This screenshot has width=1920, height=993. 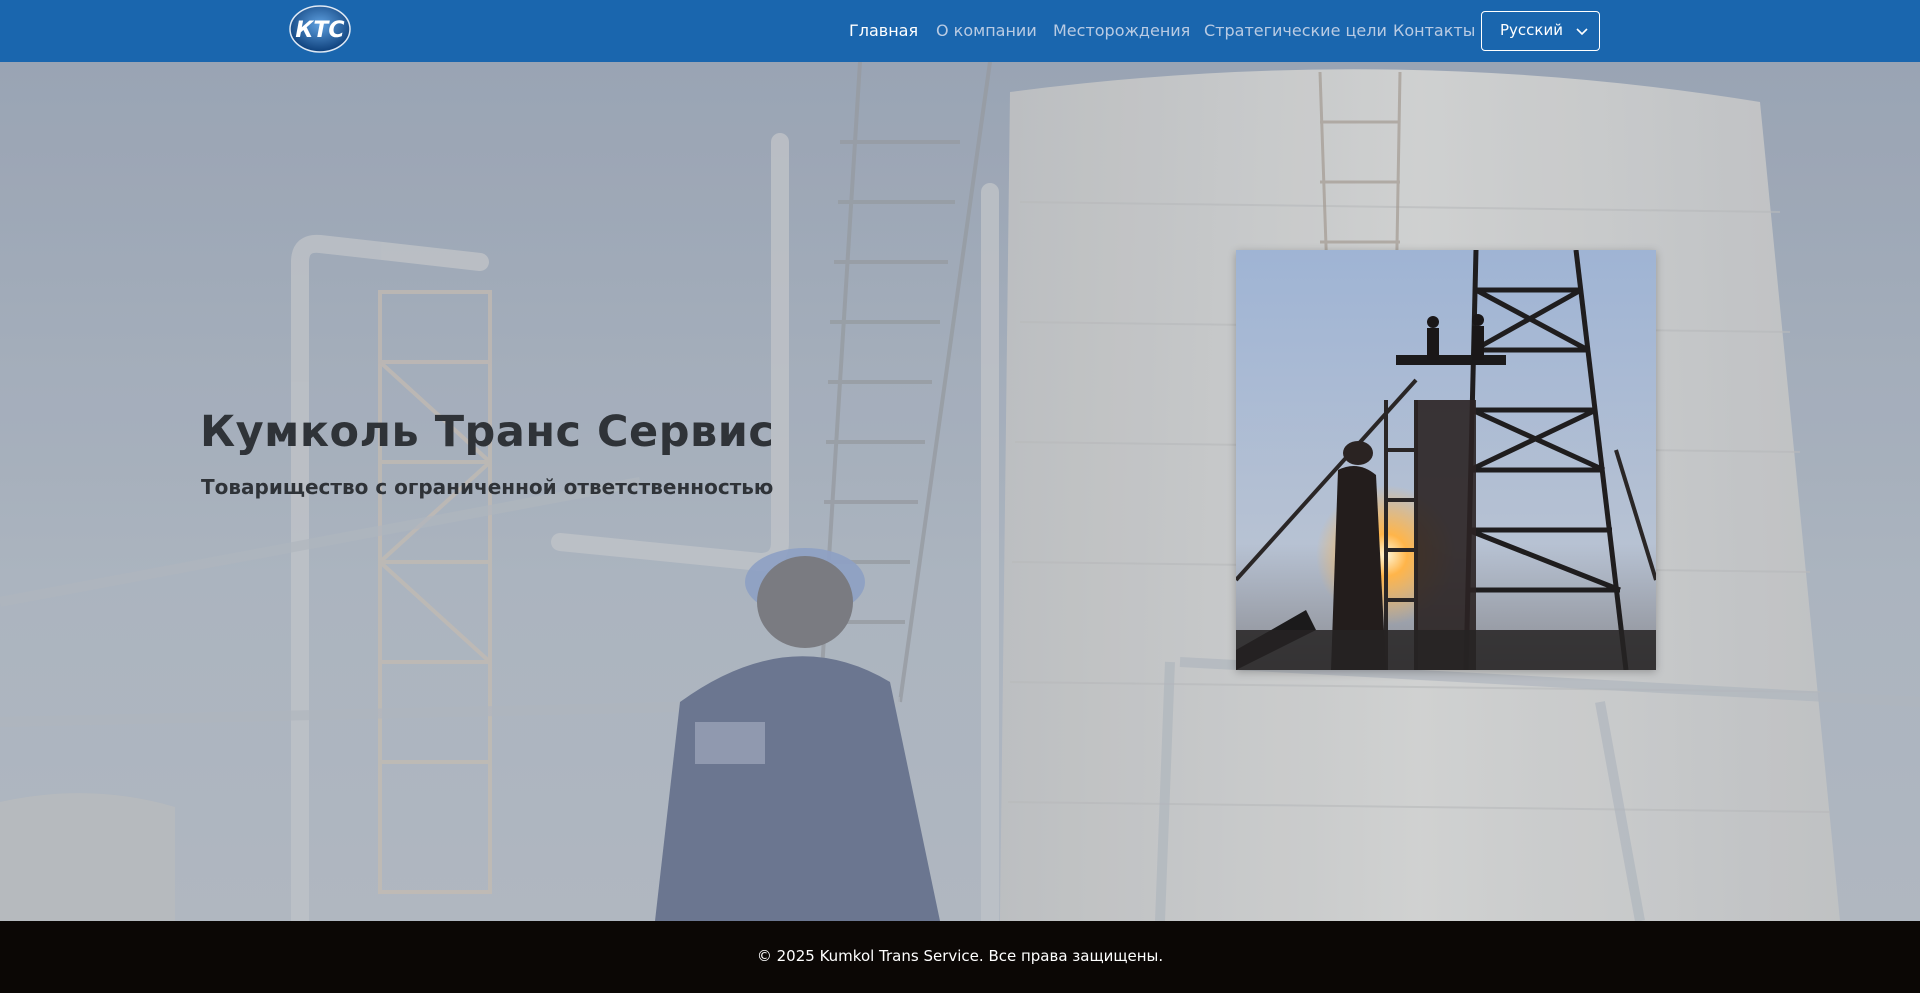 What do you see at coordinates (1295, 31) in the screenshot?
I see `nav-strategic-goals: Стратегические цели` at bounding box center [1295, 31].